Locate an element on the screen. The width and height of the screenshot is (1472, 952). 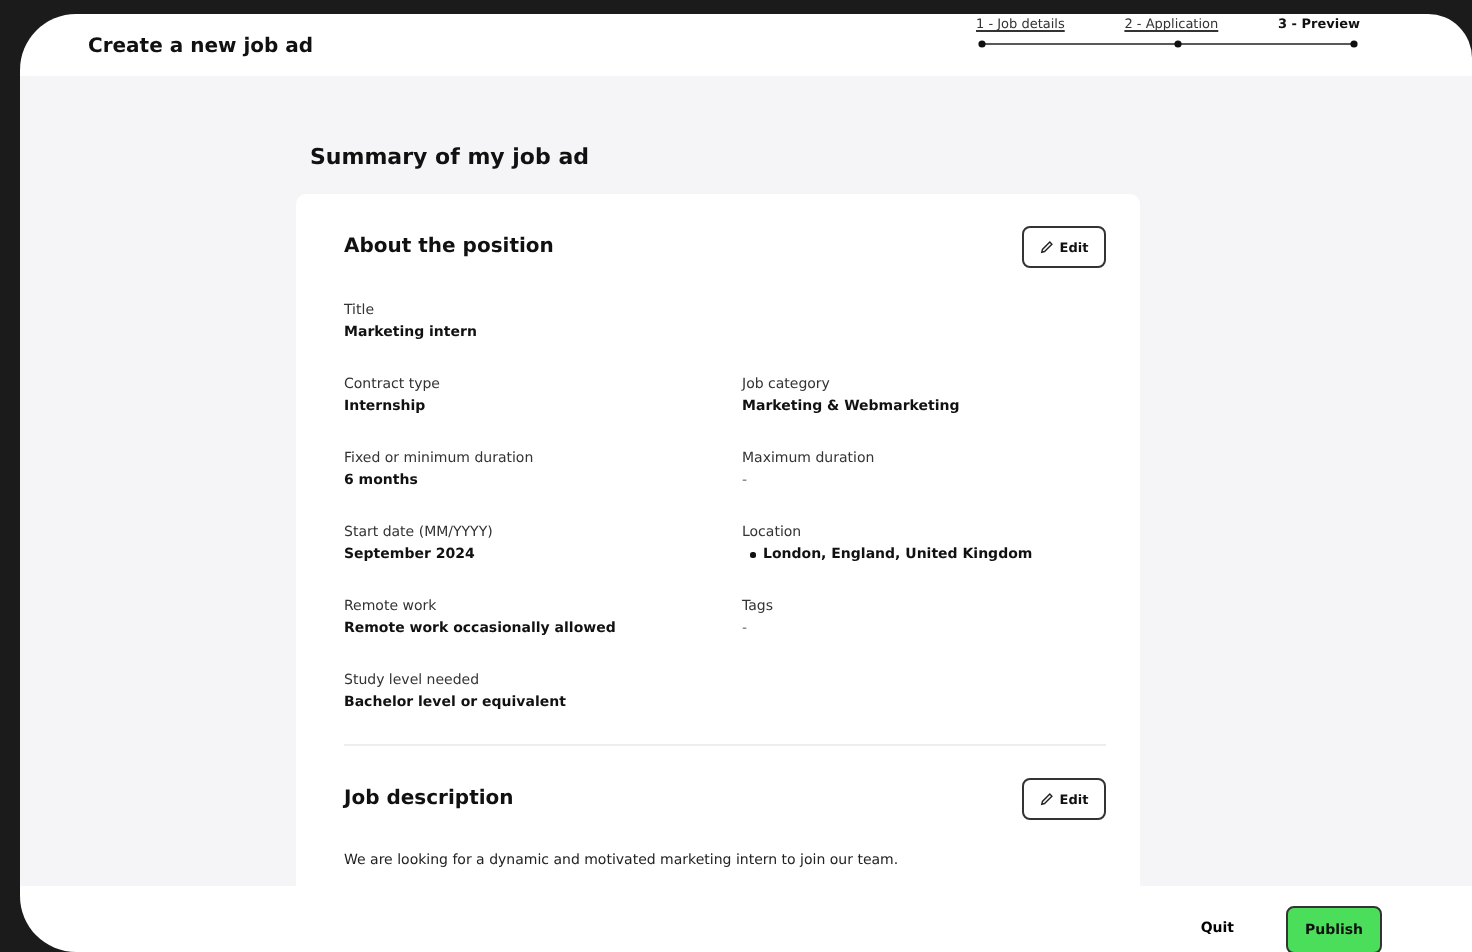
section-title: Job description is located at coordinates (429, 799).